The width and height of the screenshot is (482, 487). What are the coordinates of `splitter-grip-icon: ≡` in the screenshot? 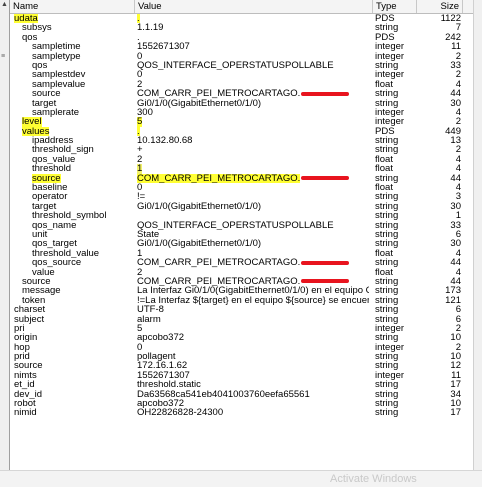 It's located at (3, 56).